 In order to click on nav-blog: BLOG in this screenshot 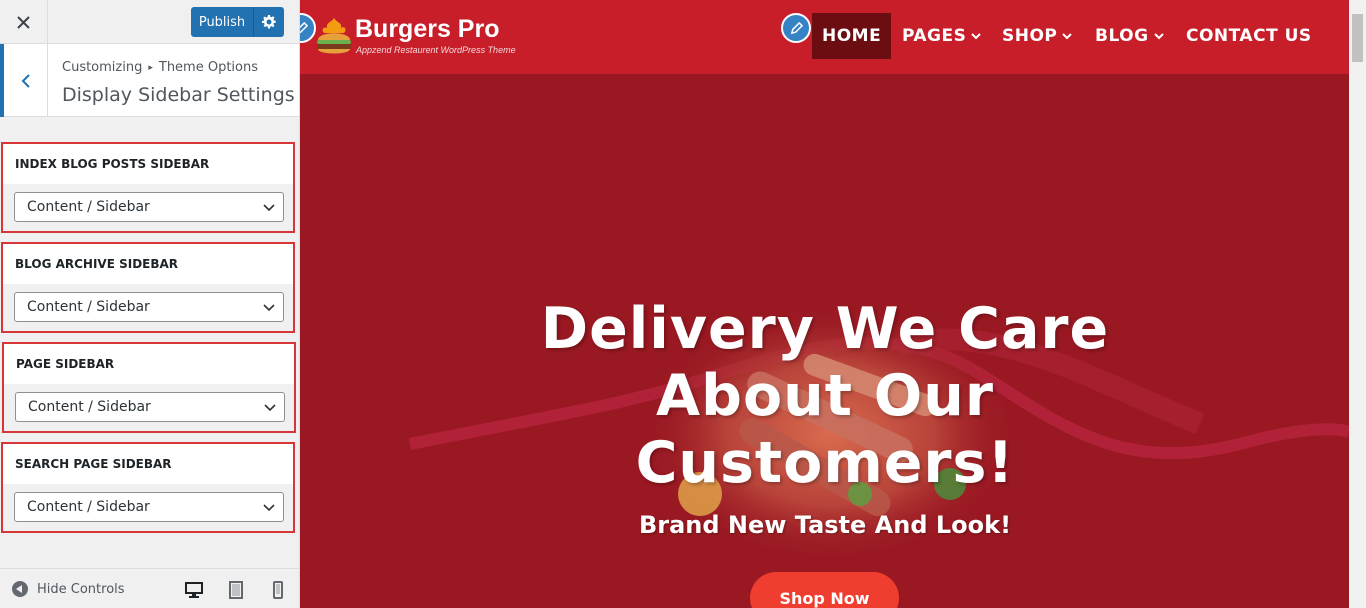, I will do `click(1129, 36)`.